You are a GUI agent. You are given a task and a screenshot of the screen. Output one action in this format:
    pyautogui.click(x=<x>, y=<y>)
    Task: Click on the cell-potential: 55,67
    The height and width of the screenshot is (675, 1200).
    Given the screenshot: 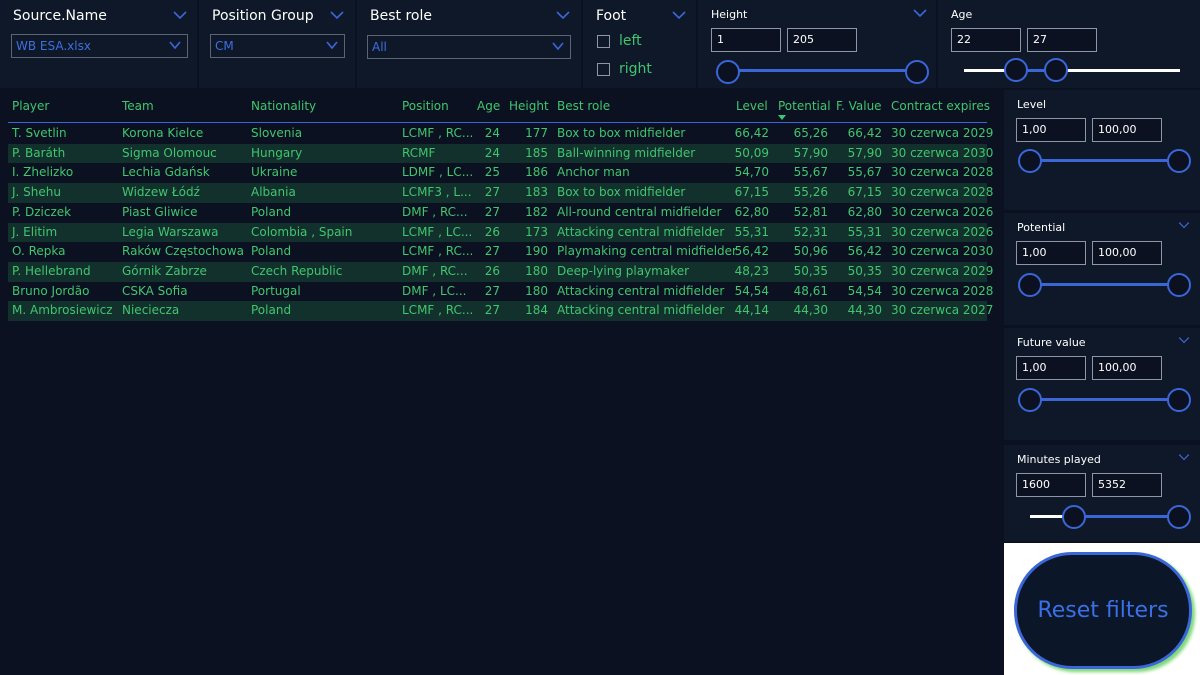 What is the action you would take?
    pyautogui.click(x=810, y=172)
    